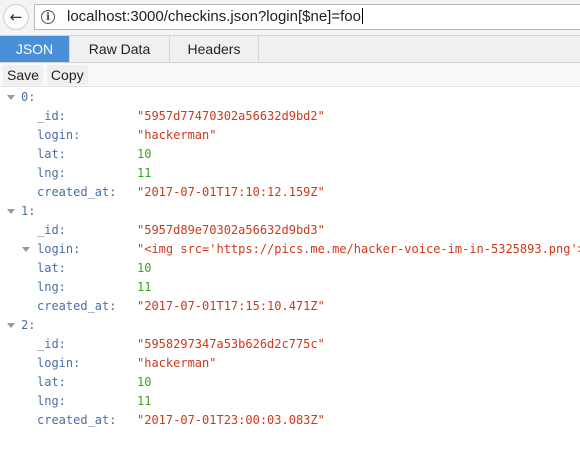 The width and height of the screenshot is (580, 450). I want to click on field-row: created_at: "2017-07-01T17:10:12.159Z", so click(290, 192).